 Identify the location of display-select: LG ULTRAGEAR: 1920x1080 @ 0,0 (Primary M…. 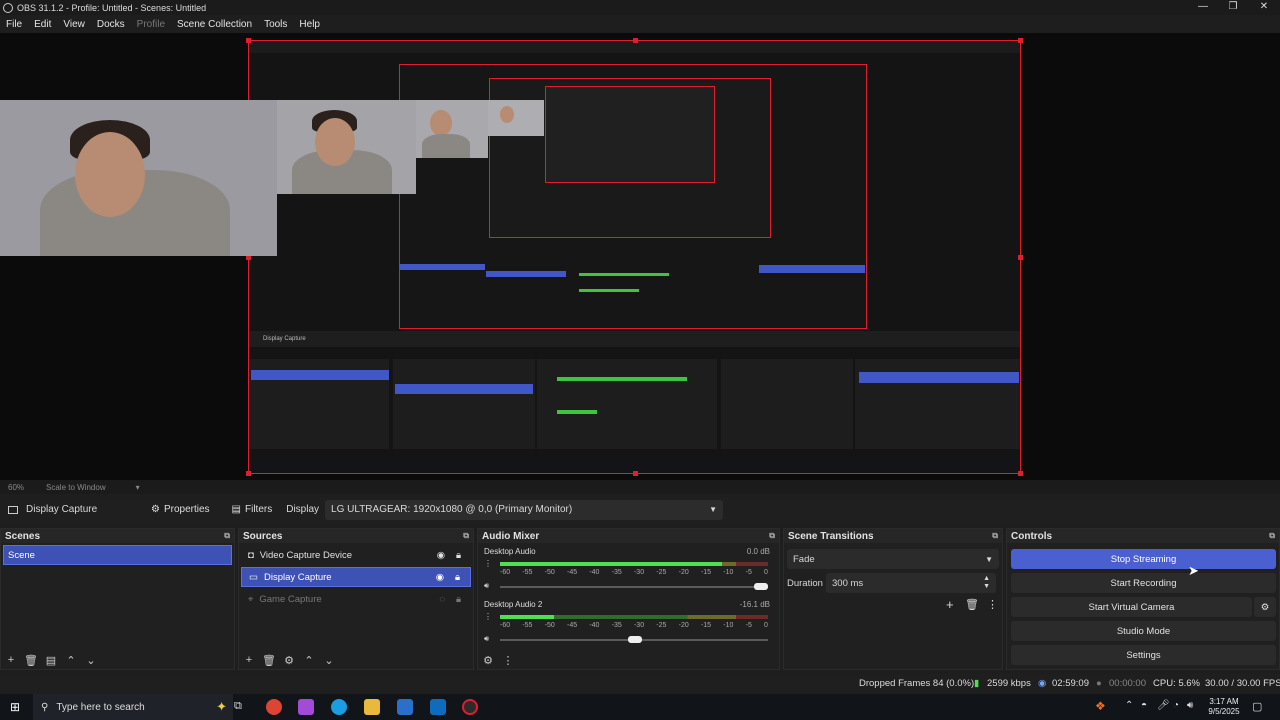
(524, 509).